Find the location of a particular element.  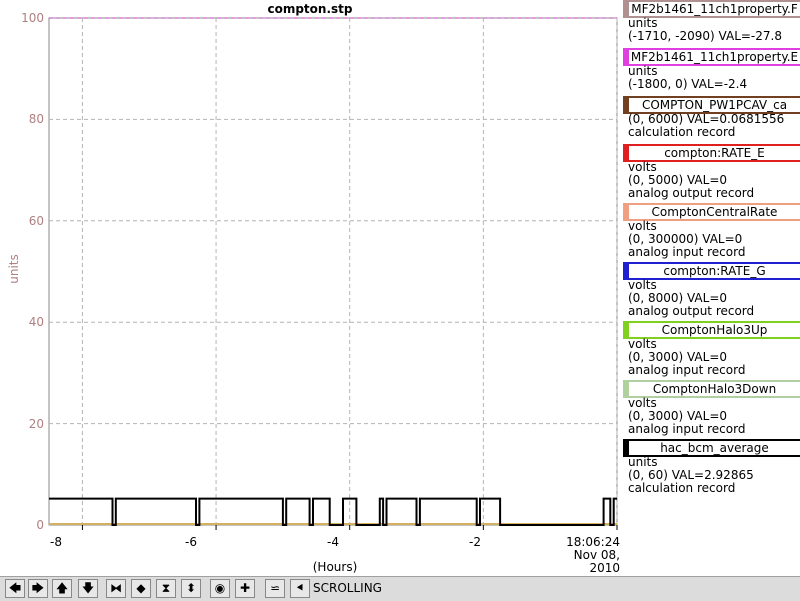

add-button: ✚ is located at coordinates (245, 588).